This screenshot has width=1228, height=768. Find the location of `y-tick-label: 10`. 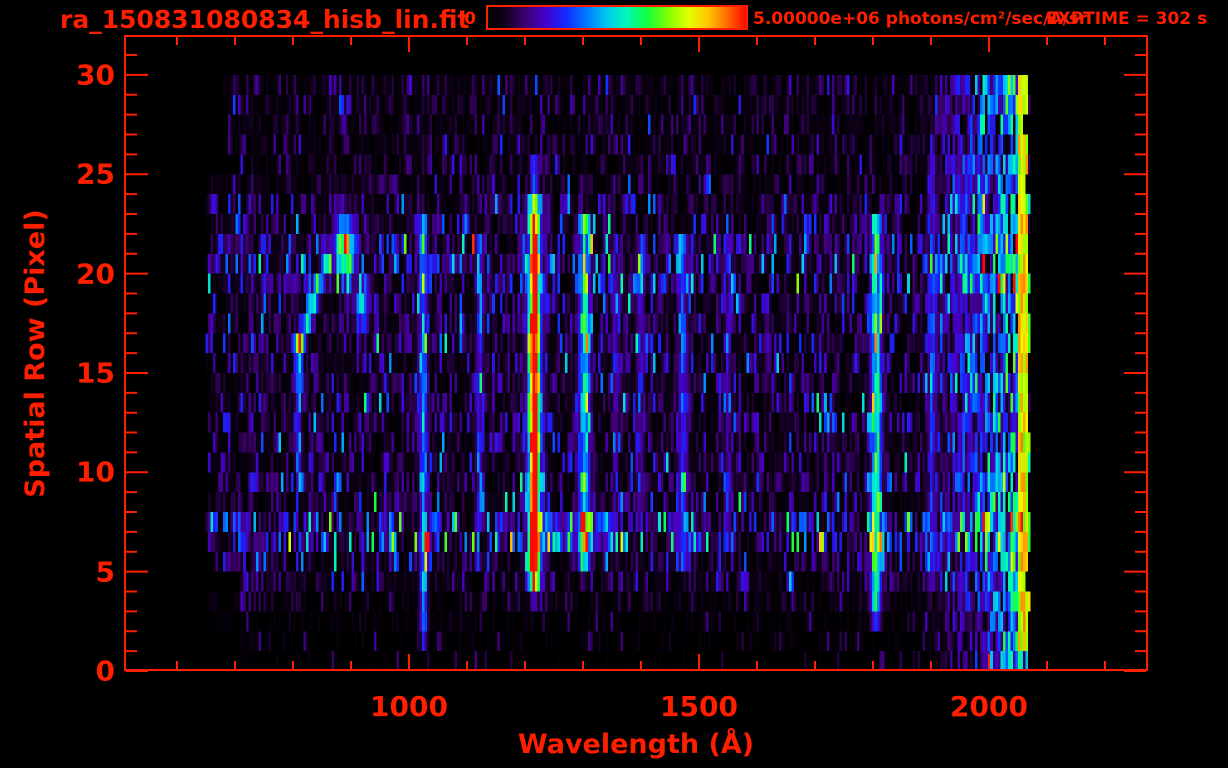

y-tick-label: 10 is located at coordinates (95, 472).